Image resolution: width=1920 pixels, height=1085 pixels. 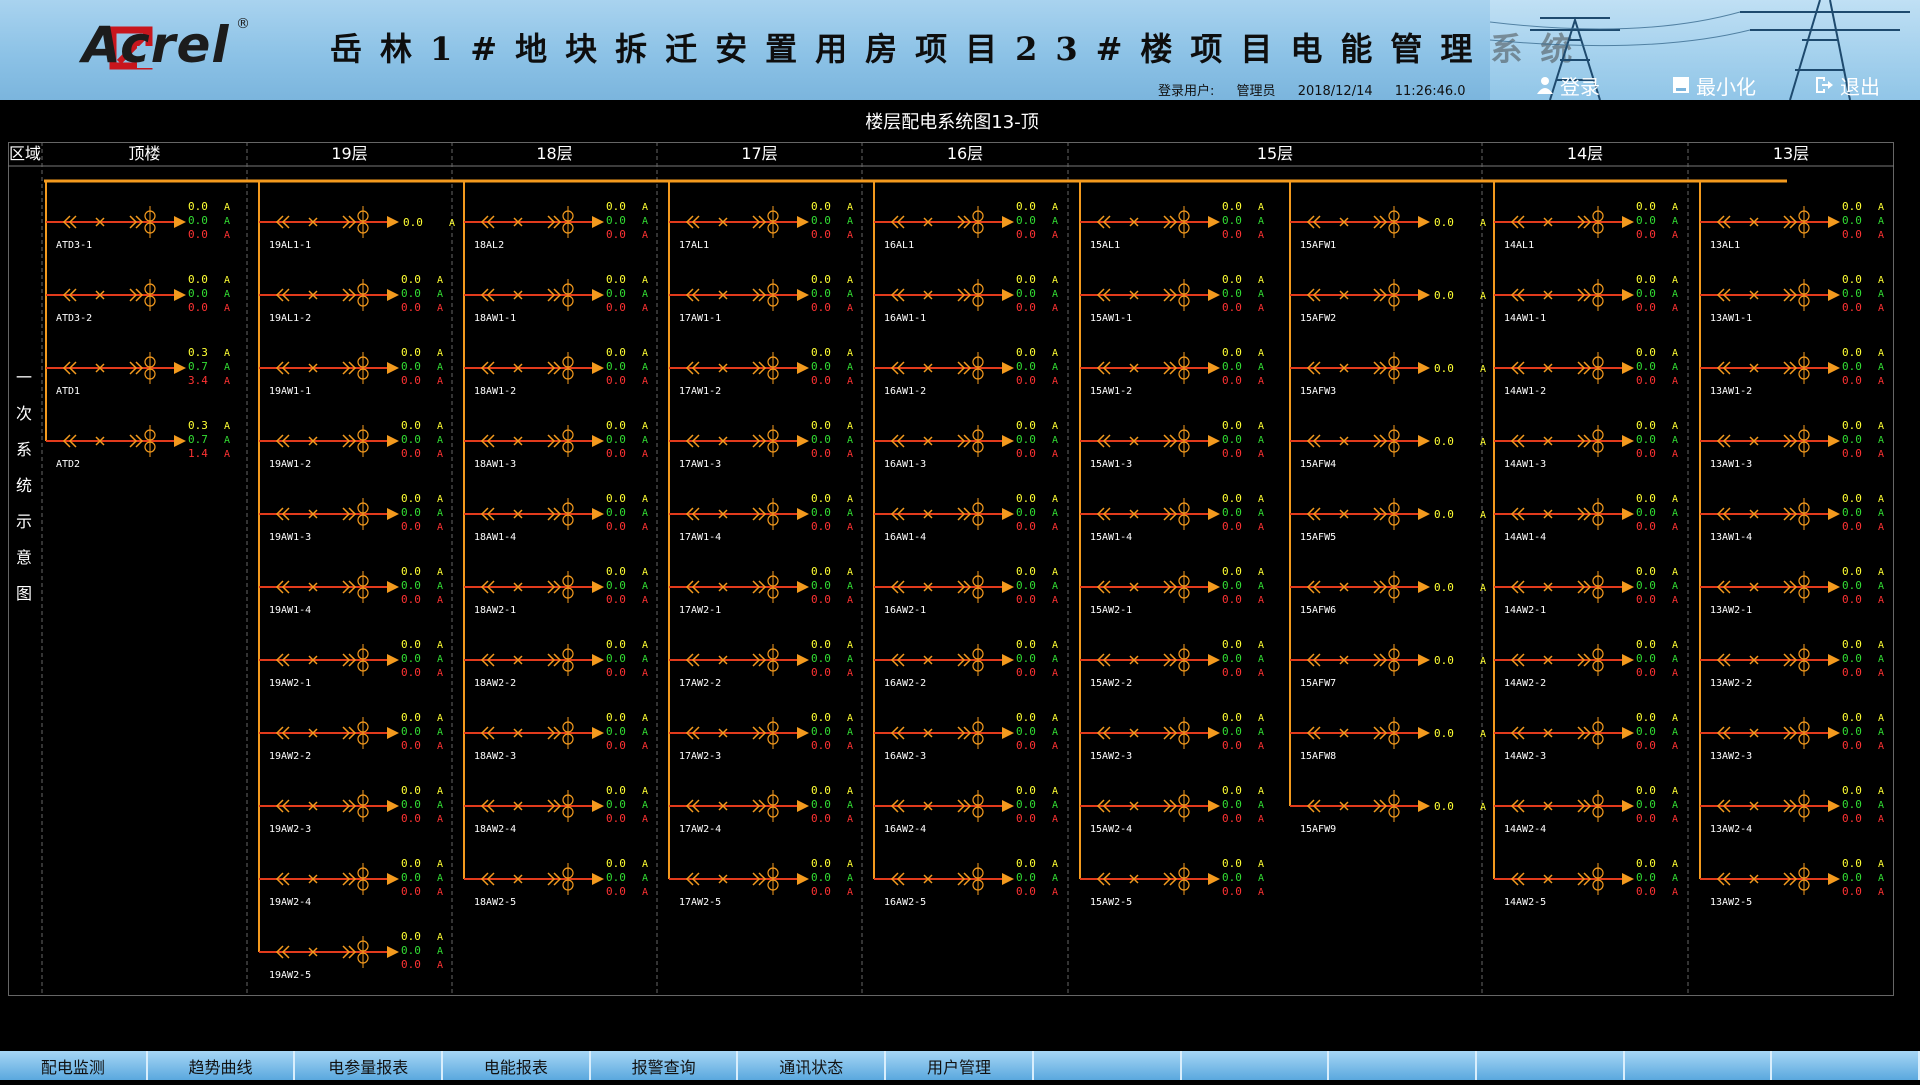 I want to click on feeder: 15AL1 0.0 A 0.0 A 0.0 A, so click(x=1172, y=225).